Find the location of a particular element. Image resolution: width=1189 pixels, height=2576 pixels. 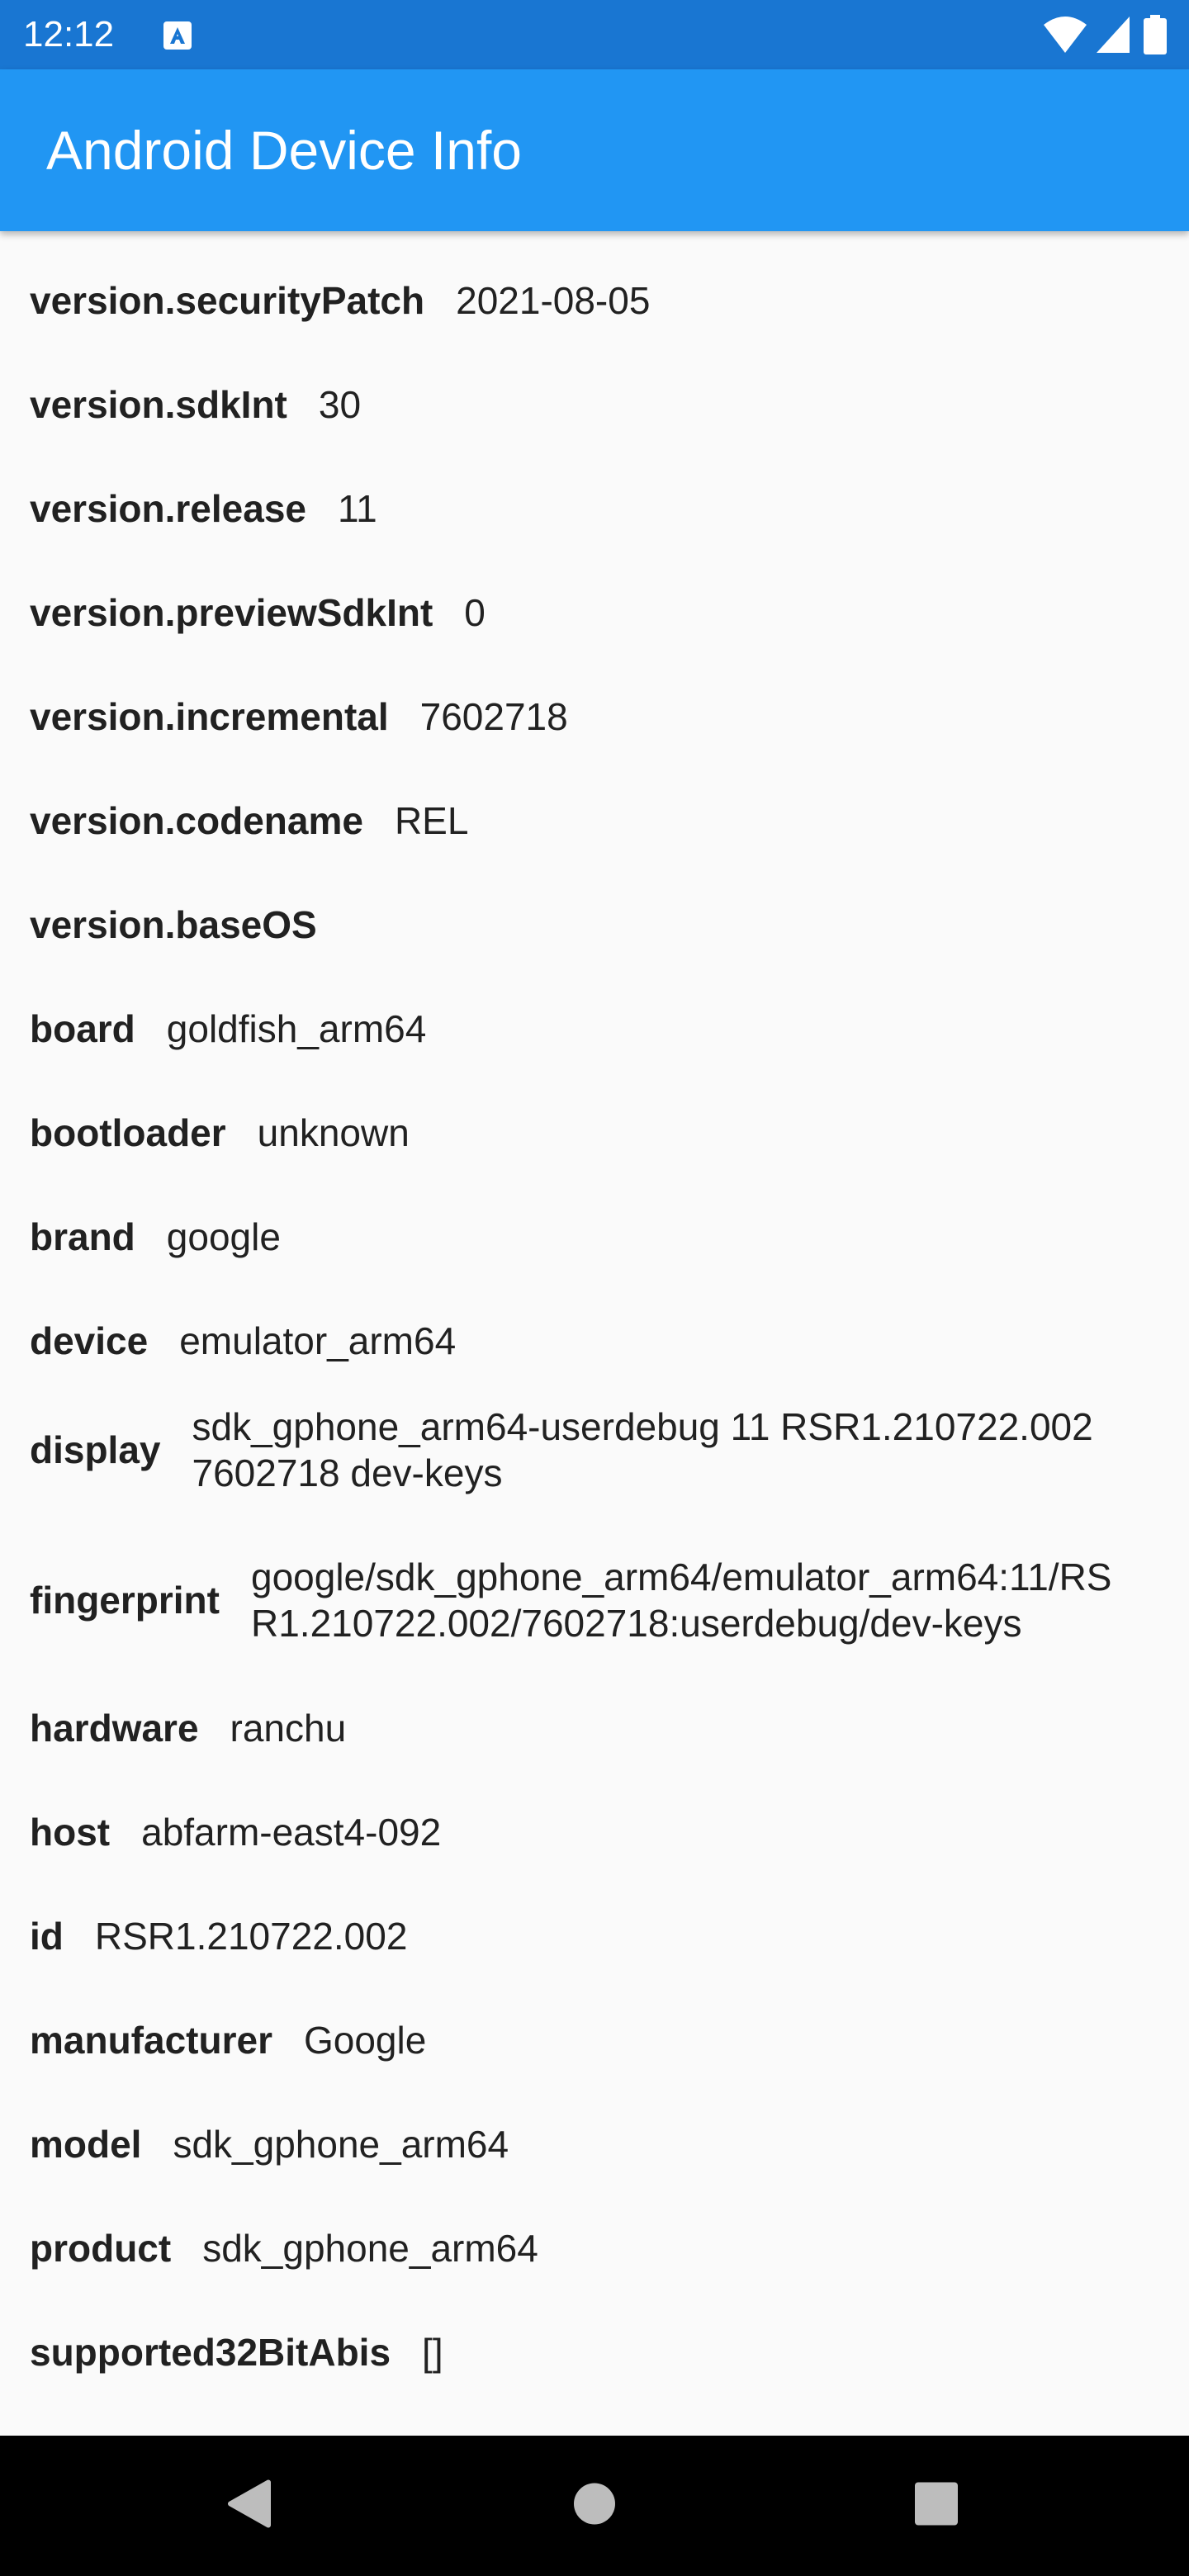

info-value: goldfish_arm64 is located at coordinates (296, 1028).